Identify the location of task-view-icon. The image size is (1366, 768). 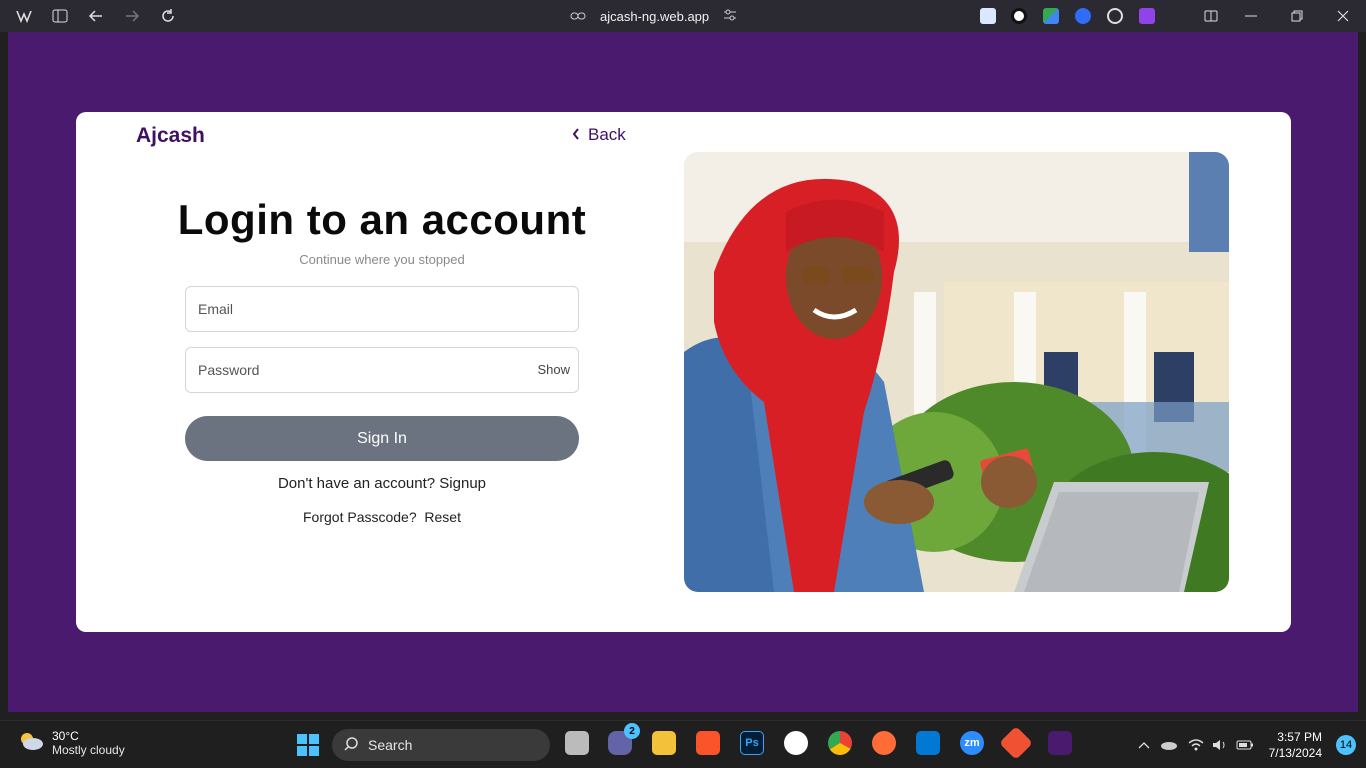
(577, 743).